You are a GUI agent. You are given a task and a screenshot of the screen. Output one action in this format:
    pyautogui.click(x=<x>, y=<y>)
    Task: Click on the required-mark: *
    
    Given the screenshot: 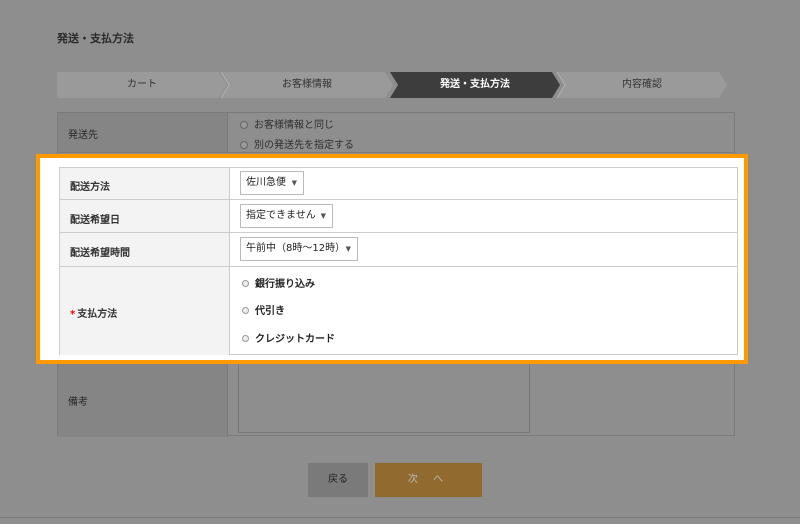 What is the action you would take?
    pyautogui.click(x=73, y=314)
    